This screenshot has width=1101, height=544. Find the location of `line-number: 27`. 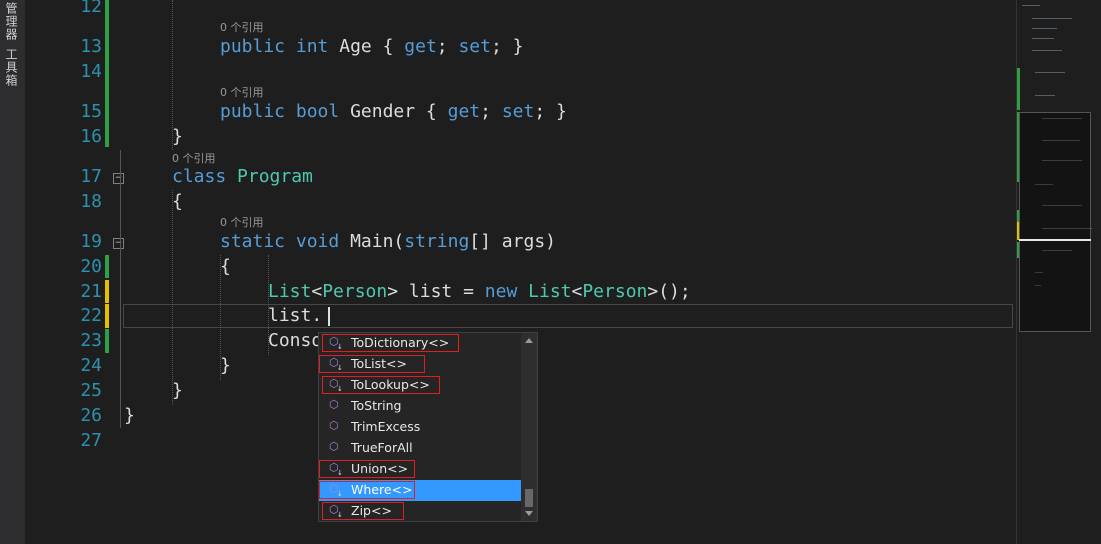

line-number: 27 is located at coordinates (91, 440).